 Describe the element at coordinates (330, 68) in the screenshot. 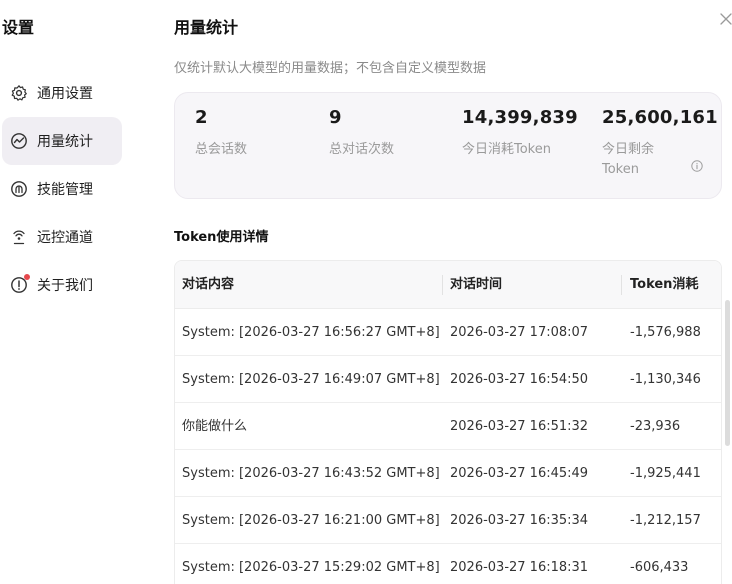

I see `page-subtitle: 仅统计默认大模型的用量数据；不包含自定义模型数据` at that location.